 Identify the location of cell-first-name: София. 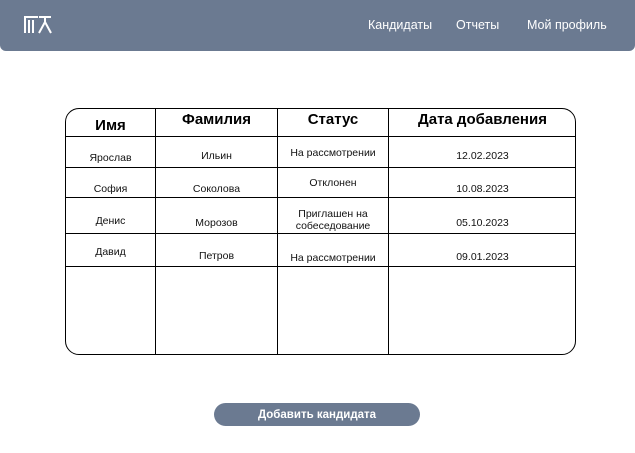
(110, 189).